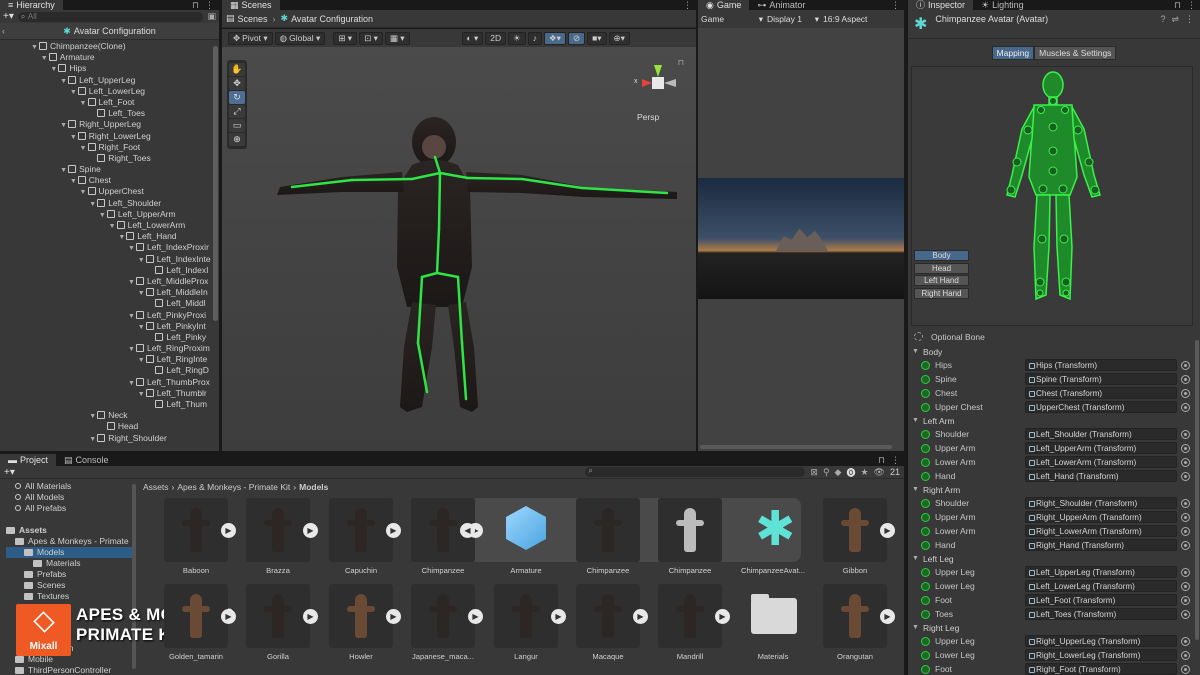 The image size is (1200, 675). Describe the element at coordinates (658, 71) in the screenshot. I see `y-axis-cone` at that location.